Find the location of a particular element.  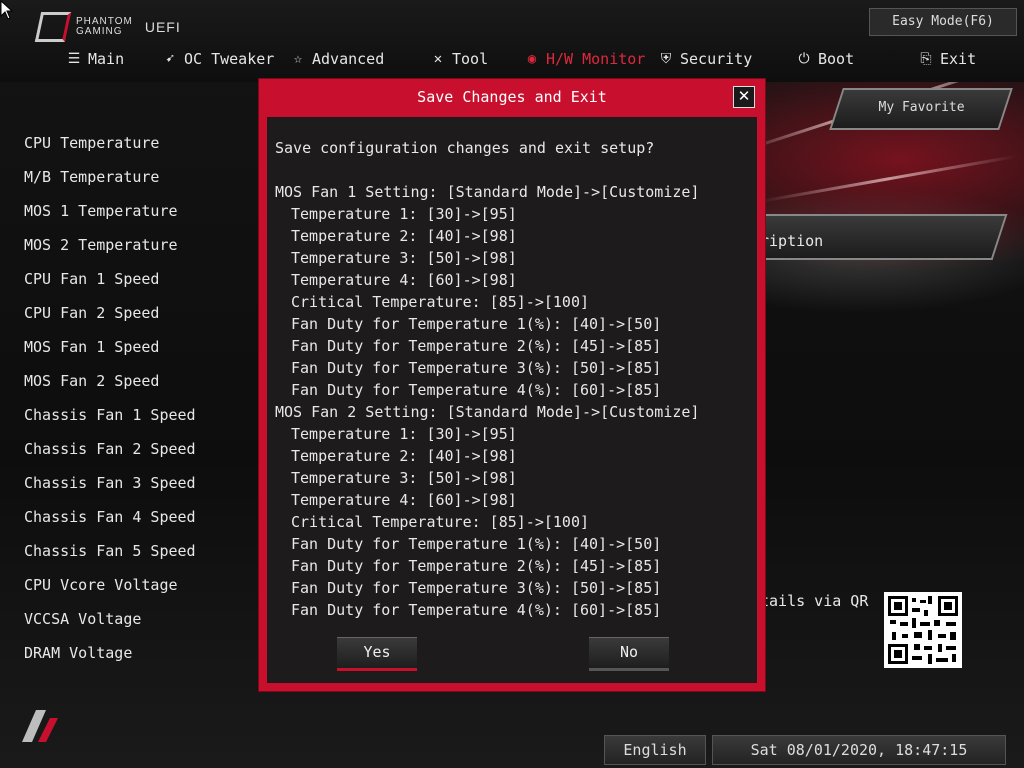

list-item: Chassis Fan 4 Speed is located at coordinates (110, 517).